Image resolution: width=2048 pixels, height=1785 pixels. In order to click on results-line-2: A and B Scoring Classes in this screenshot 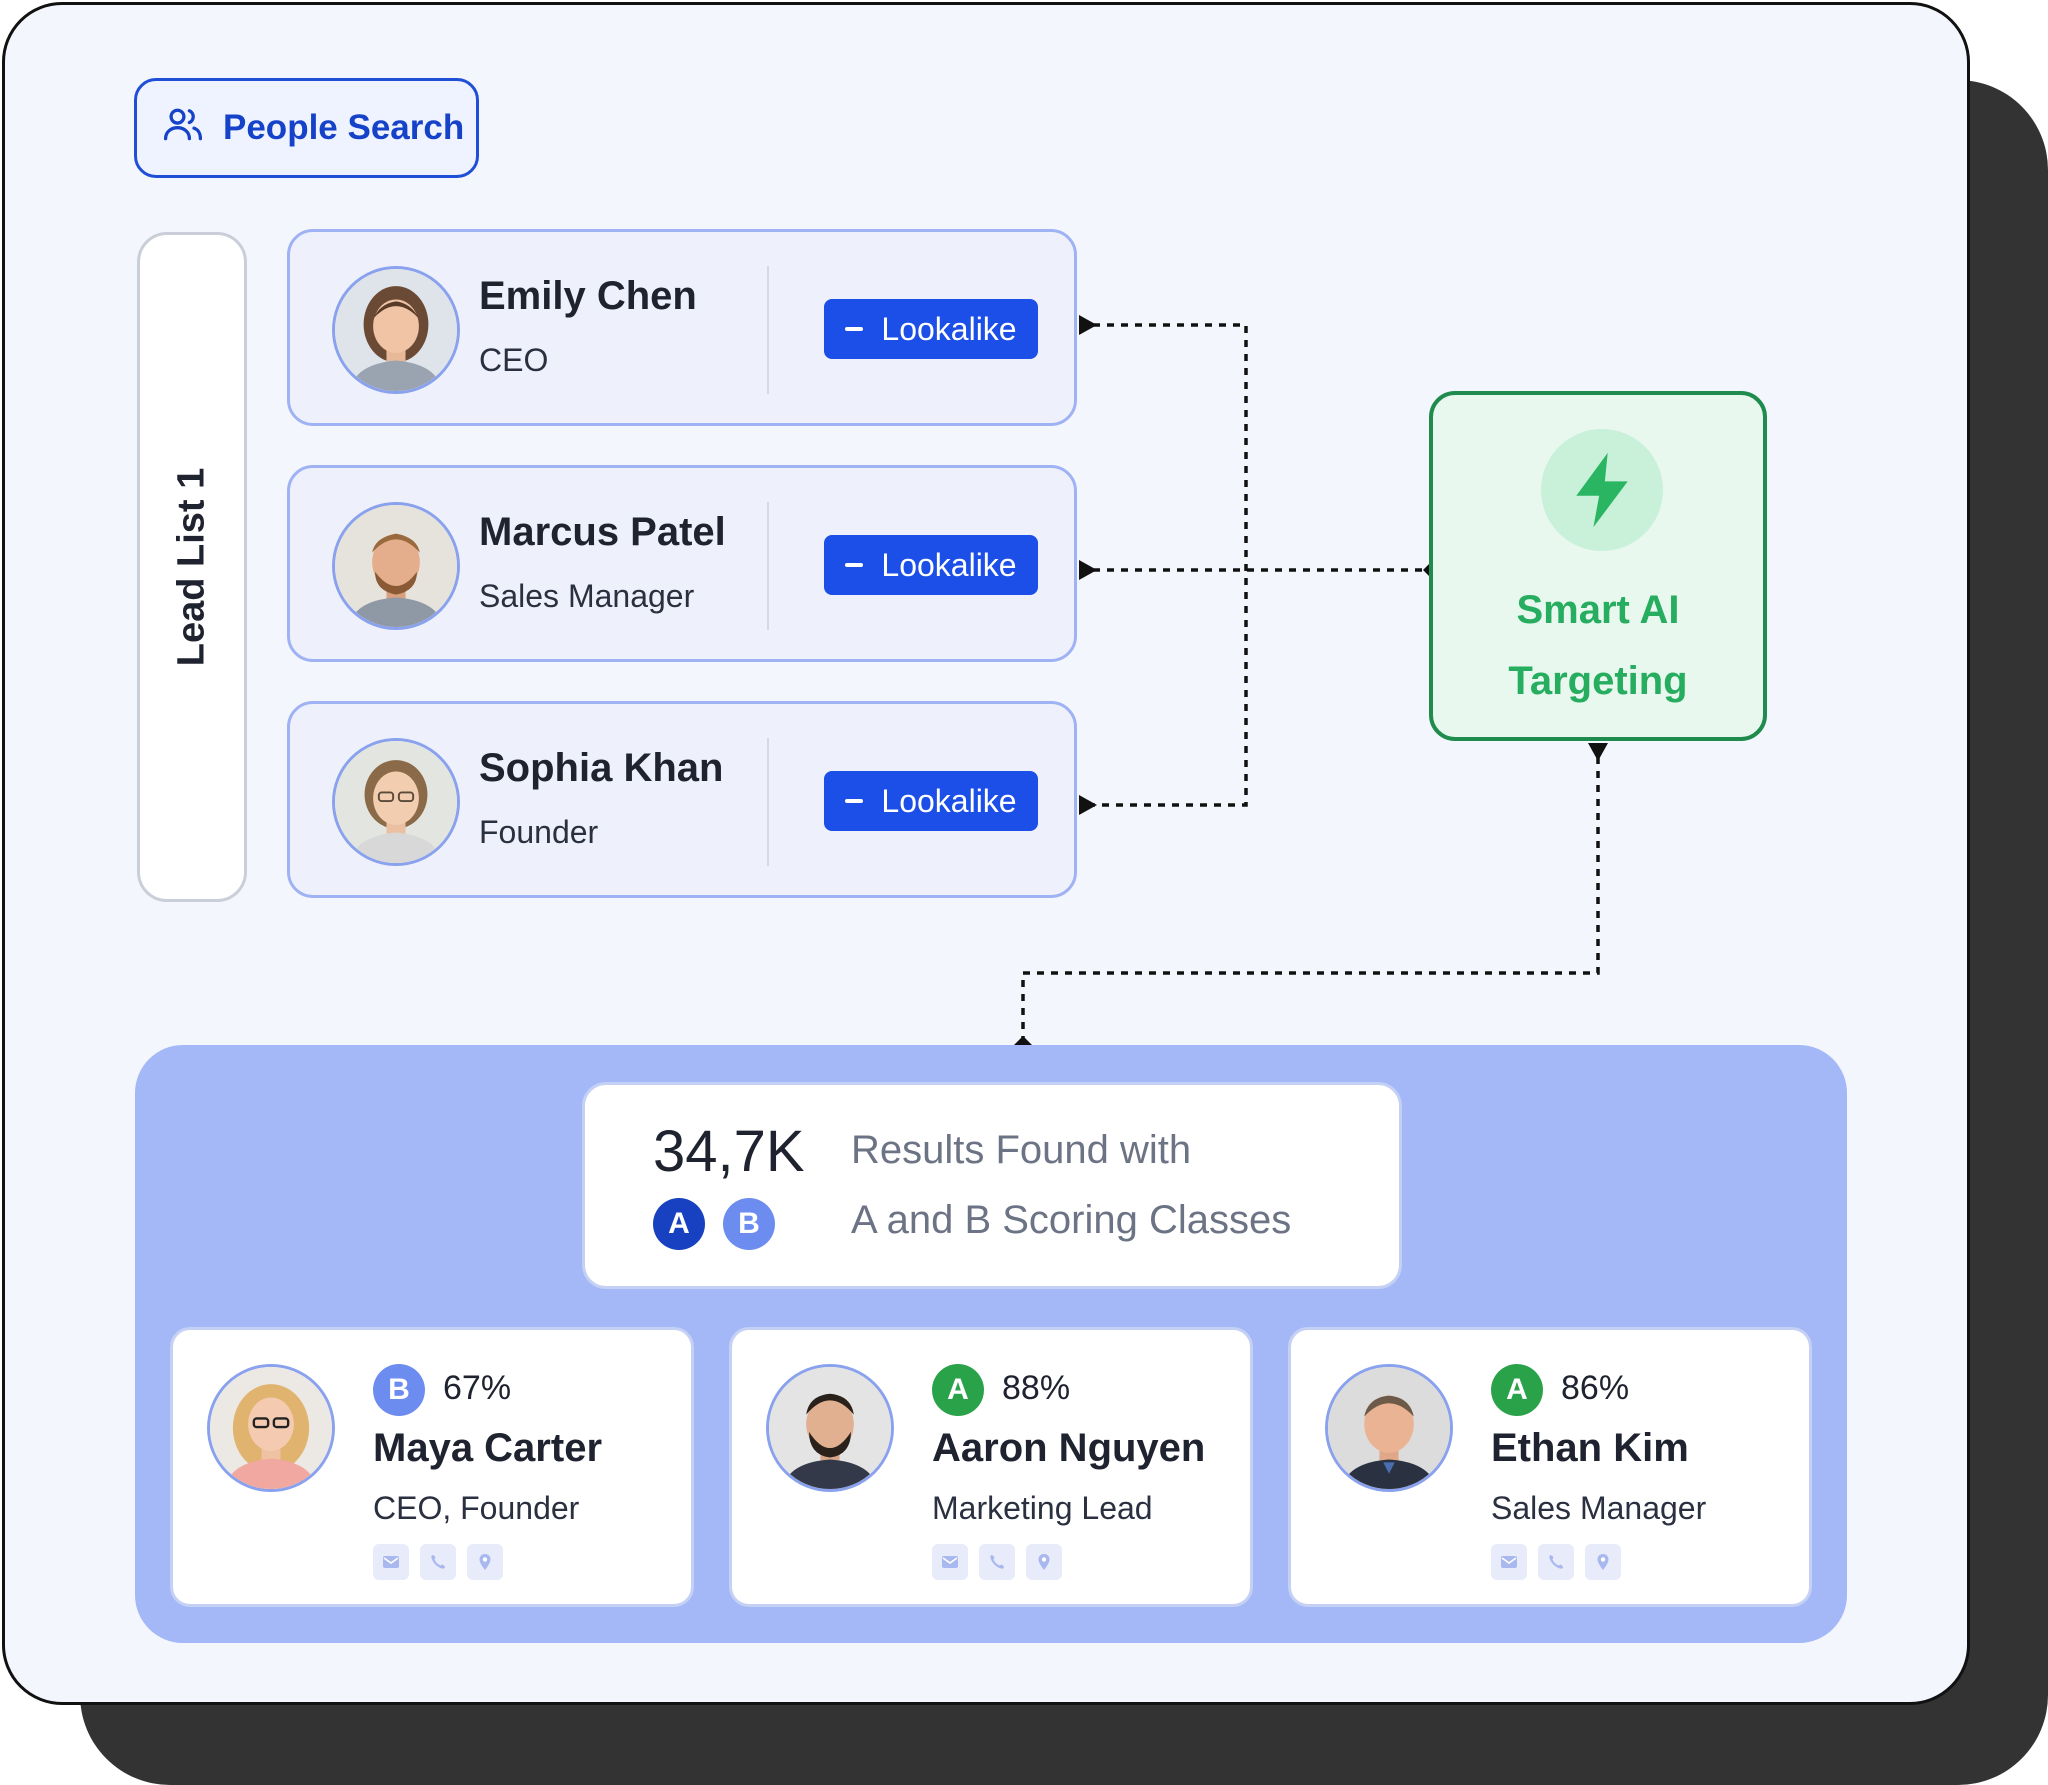, I will do `click(1071, 1220)`.